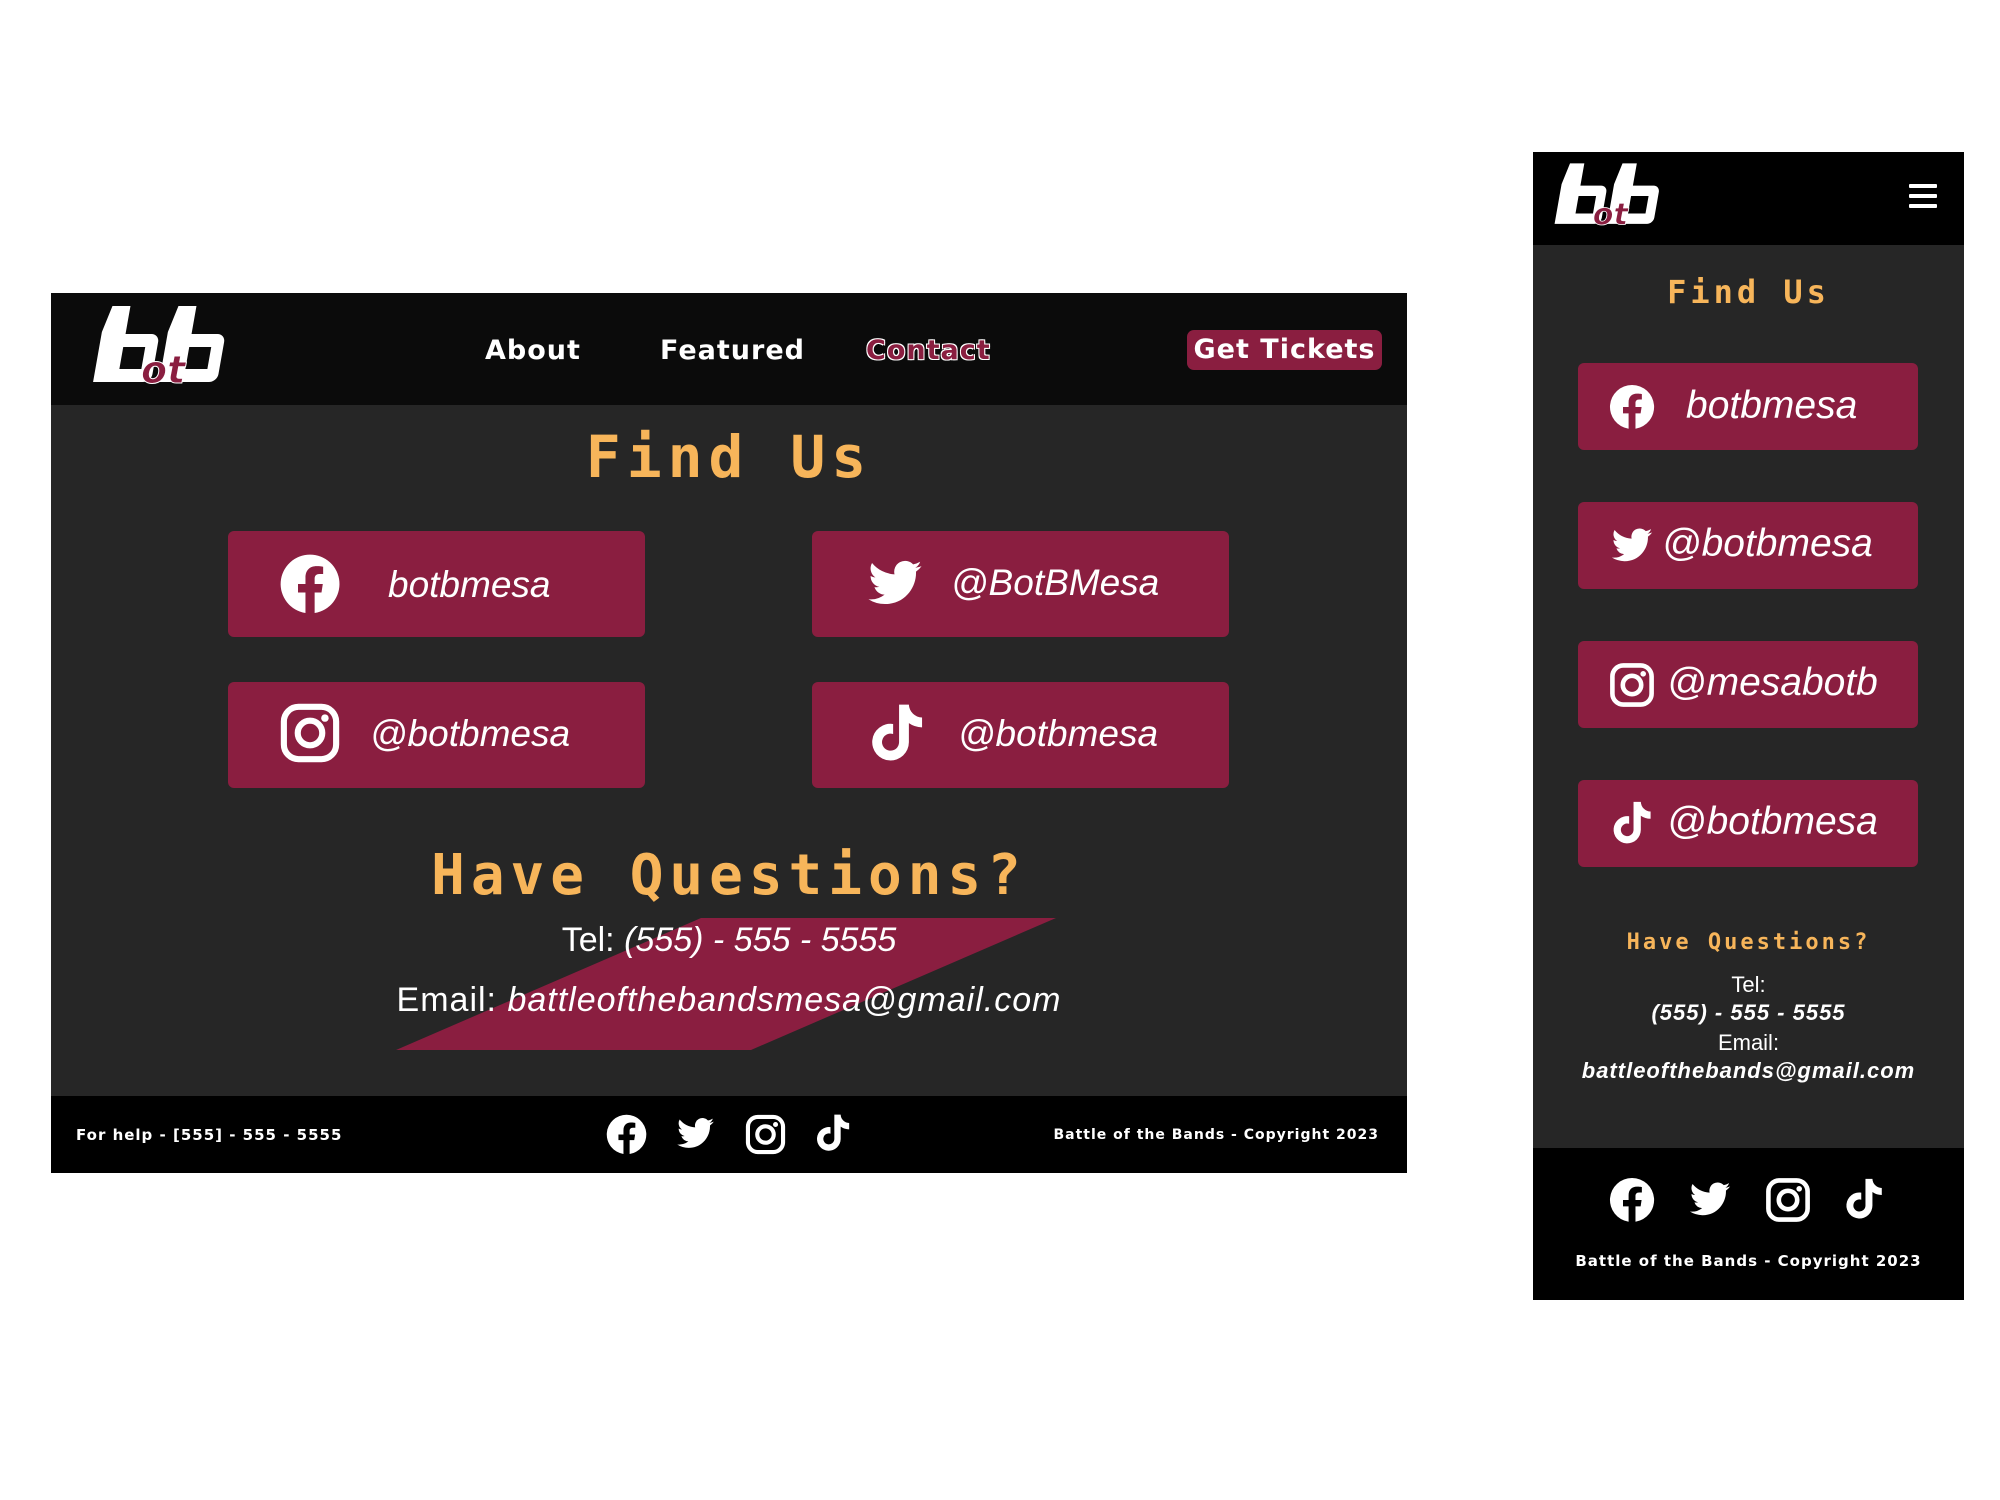 This screenshot has width=2000, height=1500. What do you see at coordinates (588, 940) in the screenshot?
I see `tel-label: Tel:` at bounding box center [588, 940].